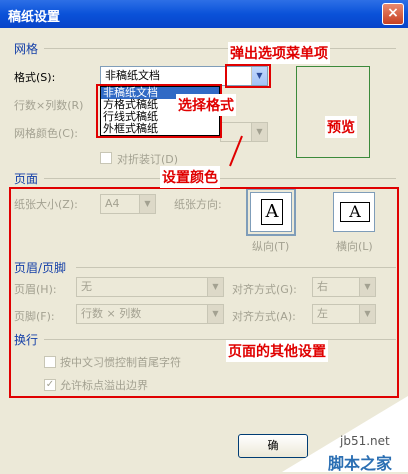 This screenshot has width=408, height=474. I want to click on annotation-popup-menu: 弹出选项菜单项, so click(279, 53).